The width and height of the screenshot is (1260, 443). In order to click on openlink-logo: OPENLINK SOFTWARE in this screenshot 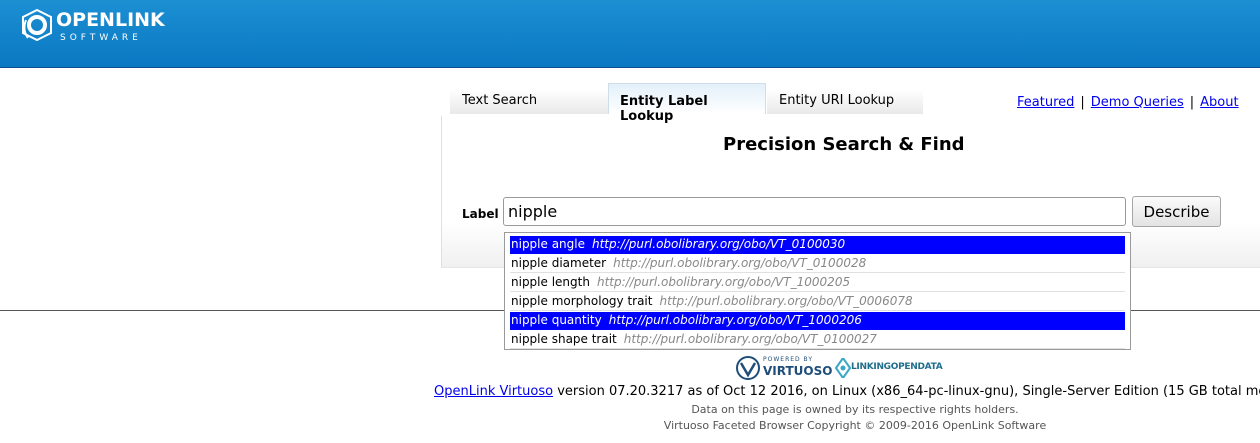, I will do `click(95, 28)`.